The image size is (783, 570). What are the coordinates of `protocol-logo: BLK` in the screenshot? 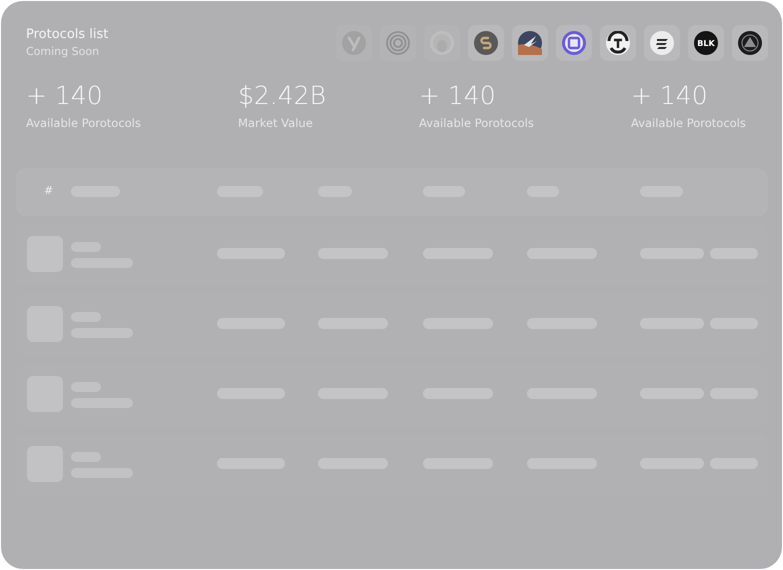 It's located at (706, 43).